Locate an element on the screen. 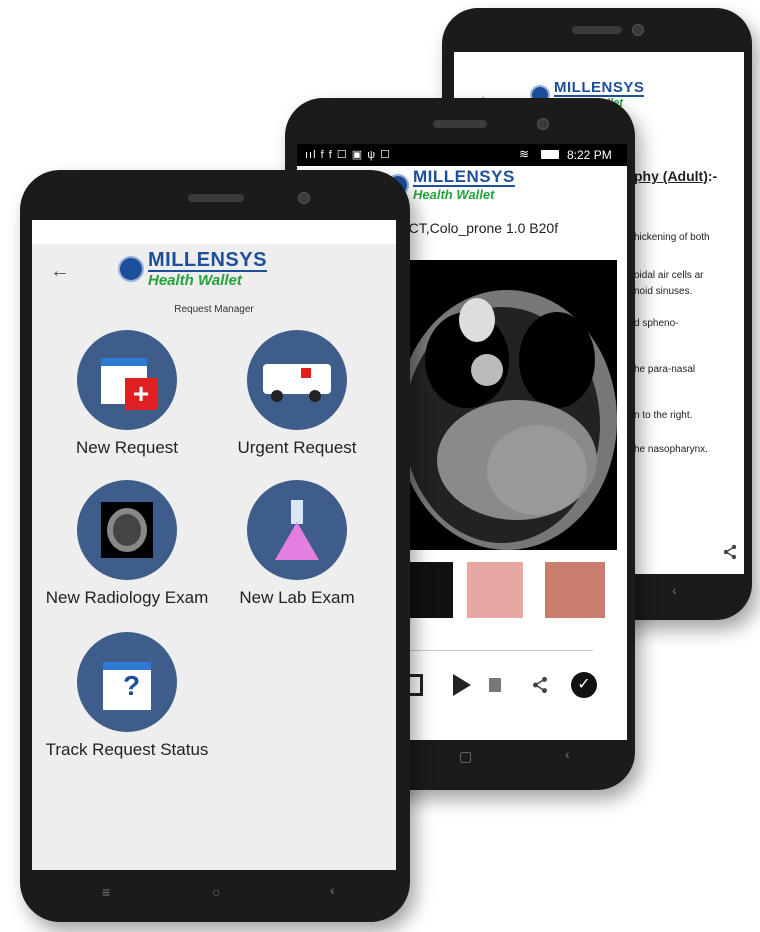  tile-new-radiology-exam: New Radiology Exam is located at coordinates (127, 544).